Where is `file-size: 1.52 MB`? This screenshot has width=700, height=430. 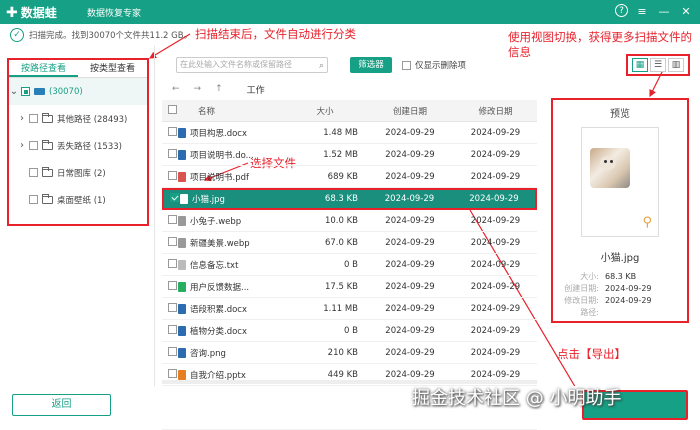
file-size: 1.52 MB is located at coordinates (340, 154).